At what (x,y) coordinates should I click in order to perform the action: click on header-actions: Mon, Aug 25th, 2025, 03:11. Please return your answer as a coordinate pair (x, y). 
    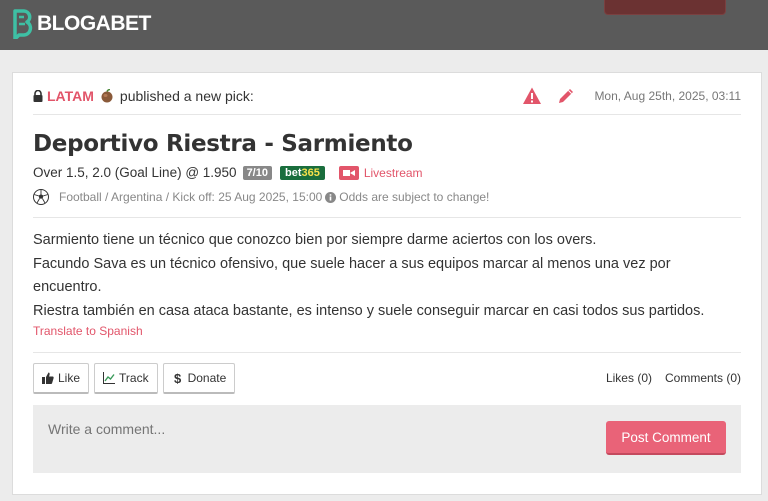
    Looking at the image, I should click on (631, 96).